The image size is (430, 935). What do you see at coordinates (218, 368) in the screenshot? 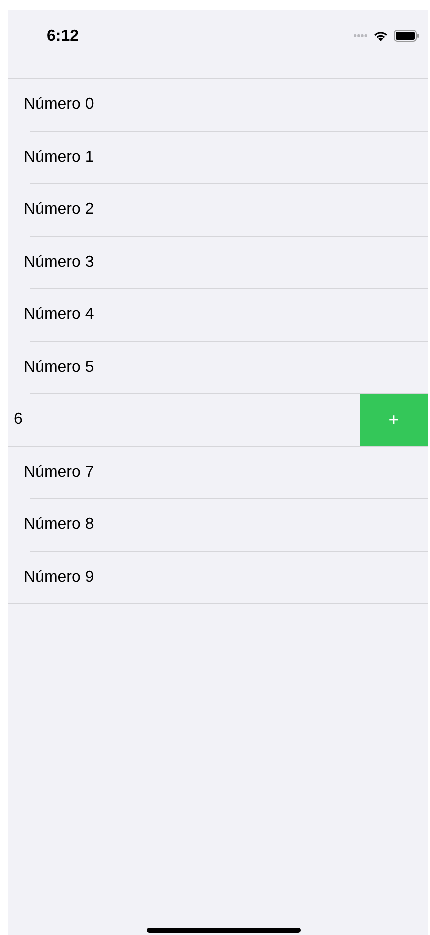
I see `list-row: Número 5` at bounding box center [218, 368].